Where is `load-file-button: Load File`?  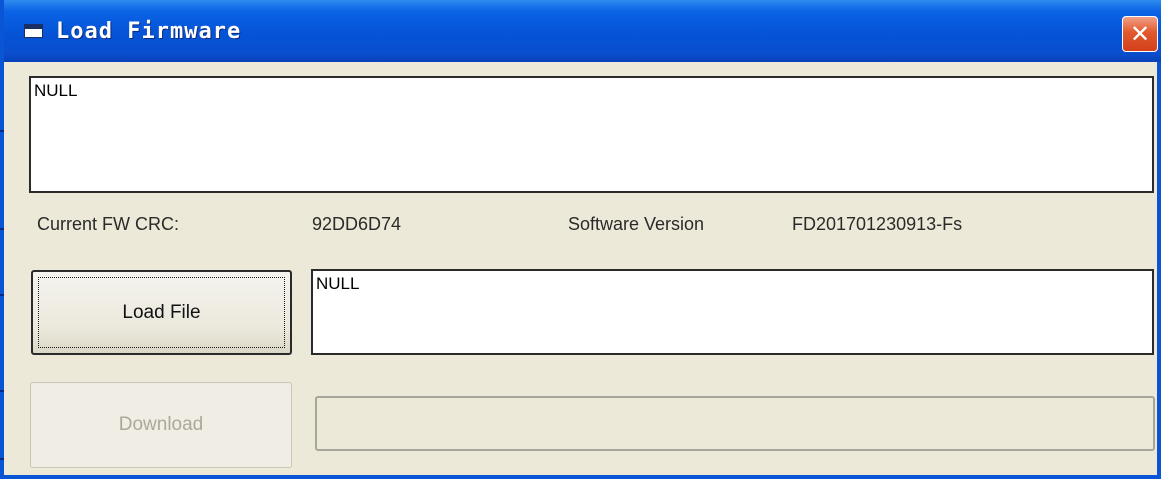
load-file-button: Load File is located at coordinates (161, 312).